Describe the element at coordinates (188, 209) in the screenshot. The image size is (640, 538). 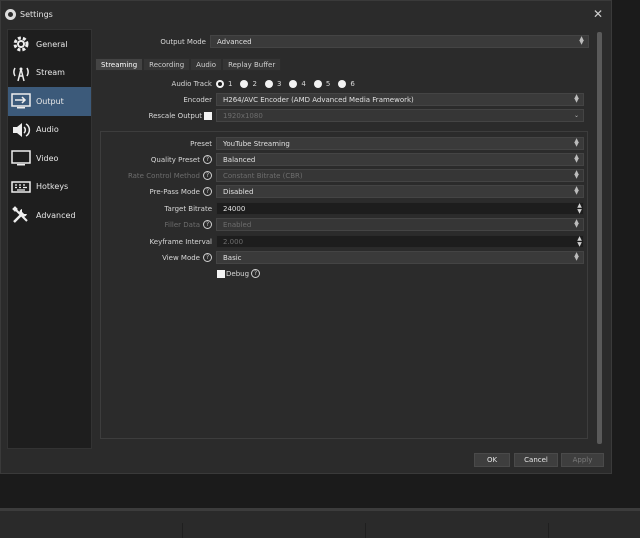
I see `target-bitrate-label: Target Bitrate` at that location.